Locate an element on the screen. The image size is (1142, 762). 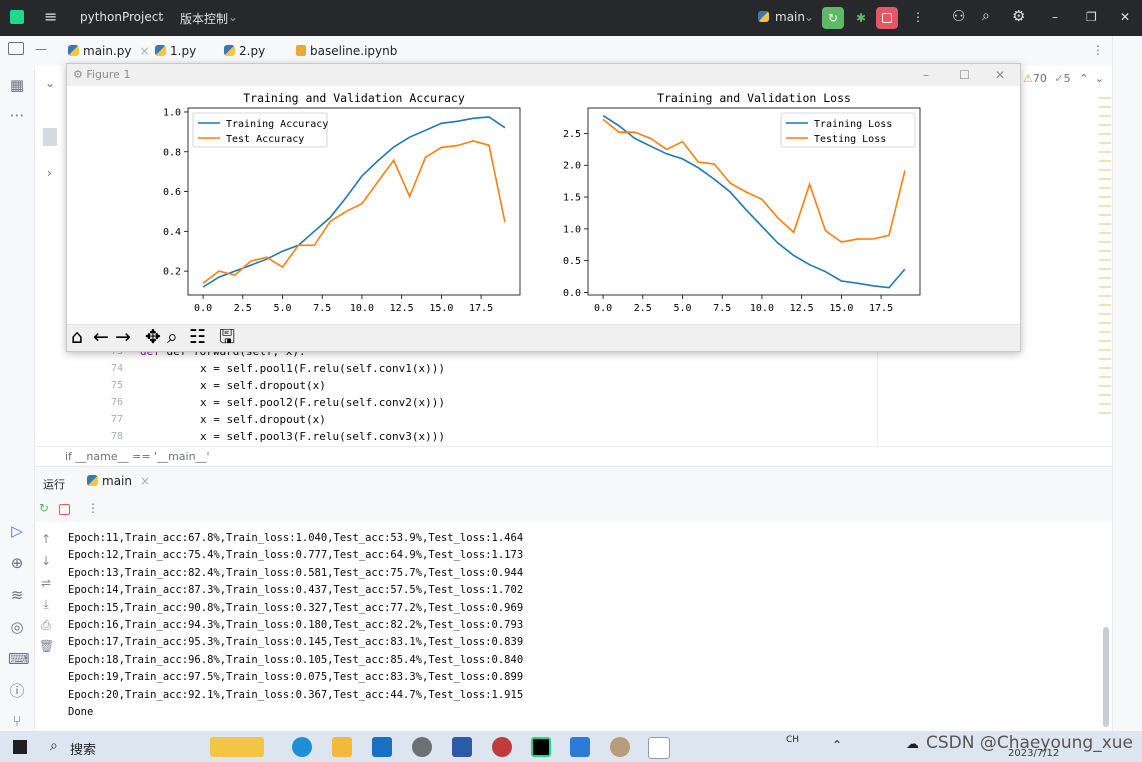
y-tick-label: 1.5 is located at coordinates (572, 198).